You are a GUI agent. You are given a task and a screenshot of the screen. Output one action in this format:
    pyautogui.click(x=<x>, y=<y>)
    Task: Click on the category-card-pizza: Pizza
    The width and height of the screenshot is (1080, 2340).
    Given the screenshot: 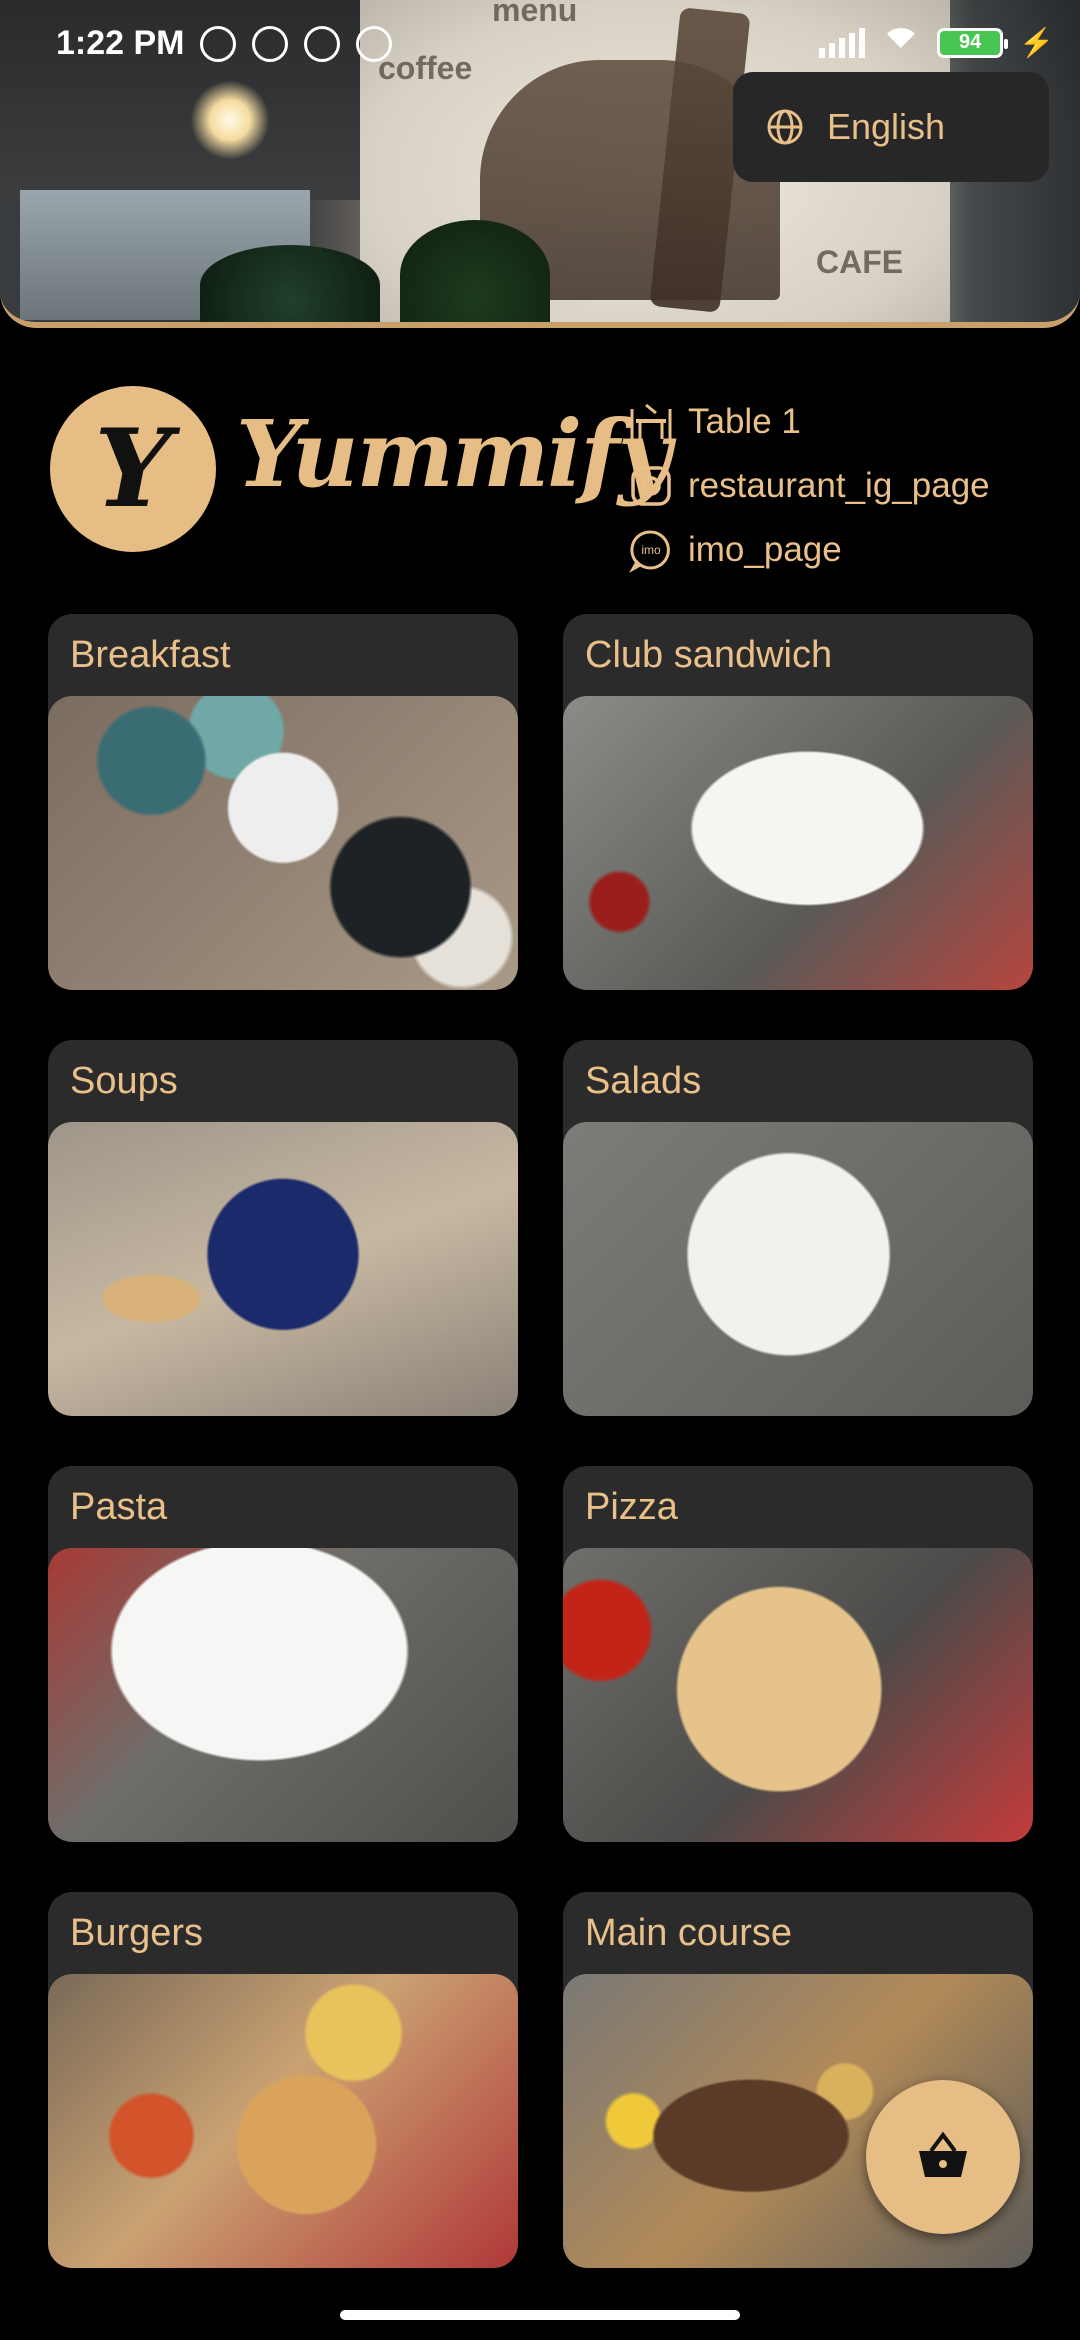 What is the action you would take?
    pyautogui.click(x=798, y=1654)
    